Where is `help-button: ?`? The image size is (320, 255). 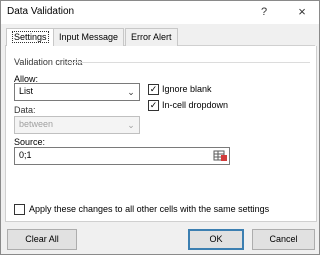
help-button: ? is located at coordinates (264, 12).